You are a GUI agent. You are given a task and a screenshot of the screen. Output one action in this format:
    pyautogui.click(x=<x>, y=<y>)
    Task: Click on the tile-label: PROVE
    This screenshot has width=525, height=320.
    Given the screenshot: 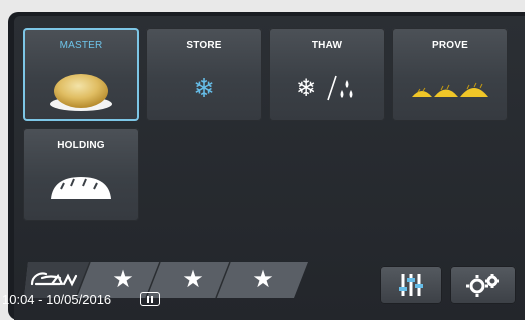 What is the action you would take?
    pyautogui.click(x=449, y=45)
    